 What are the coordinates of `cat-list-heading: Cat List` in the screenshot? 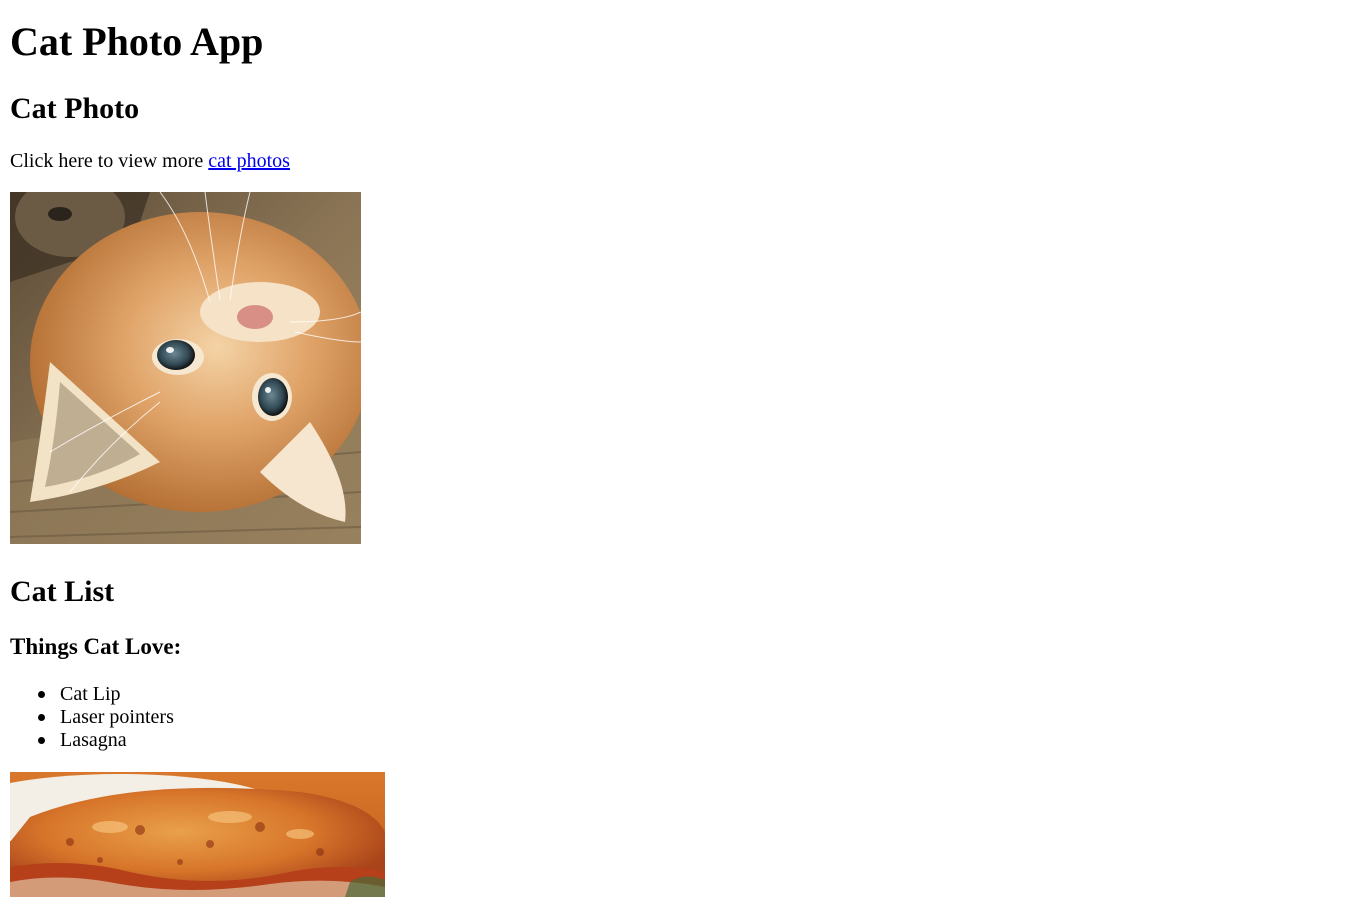 It's located at (62, 591).